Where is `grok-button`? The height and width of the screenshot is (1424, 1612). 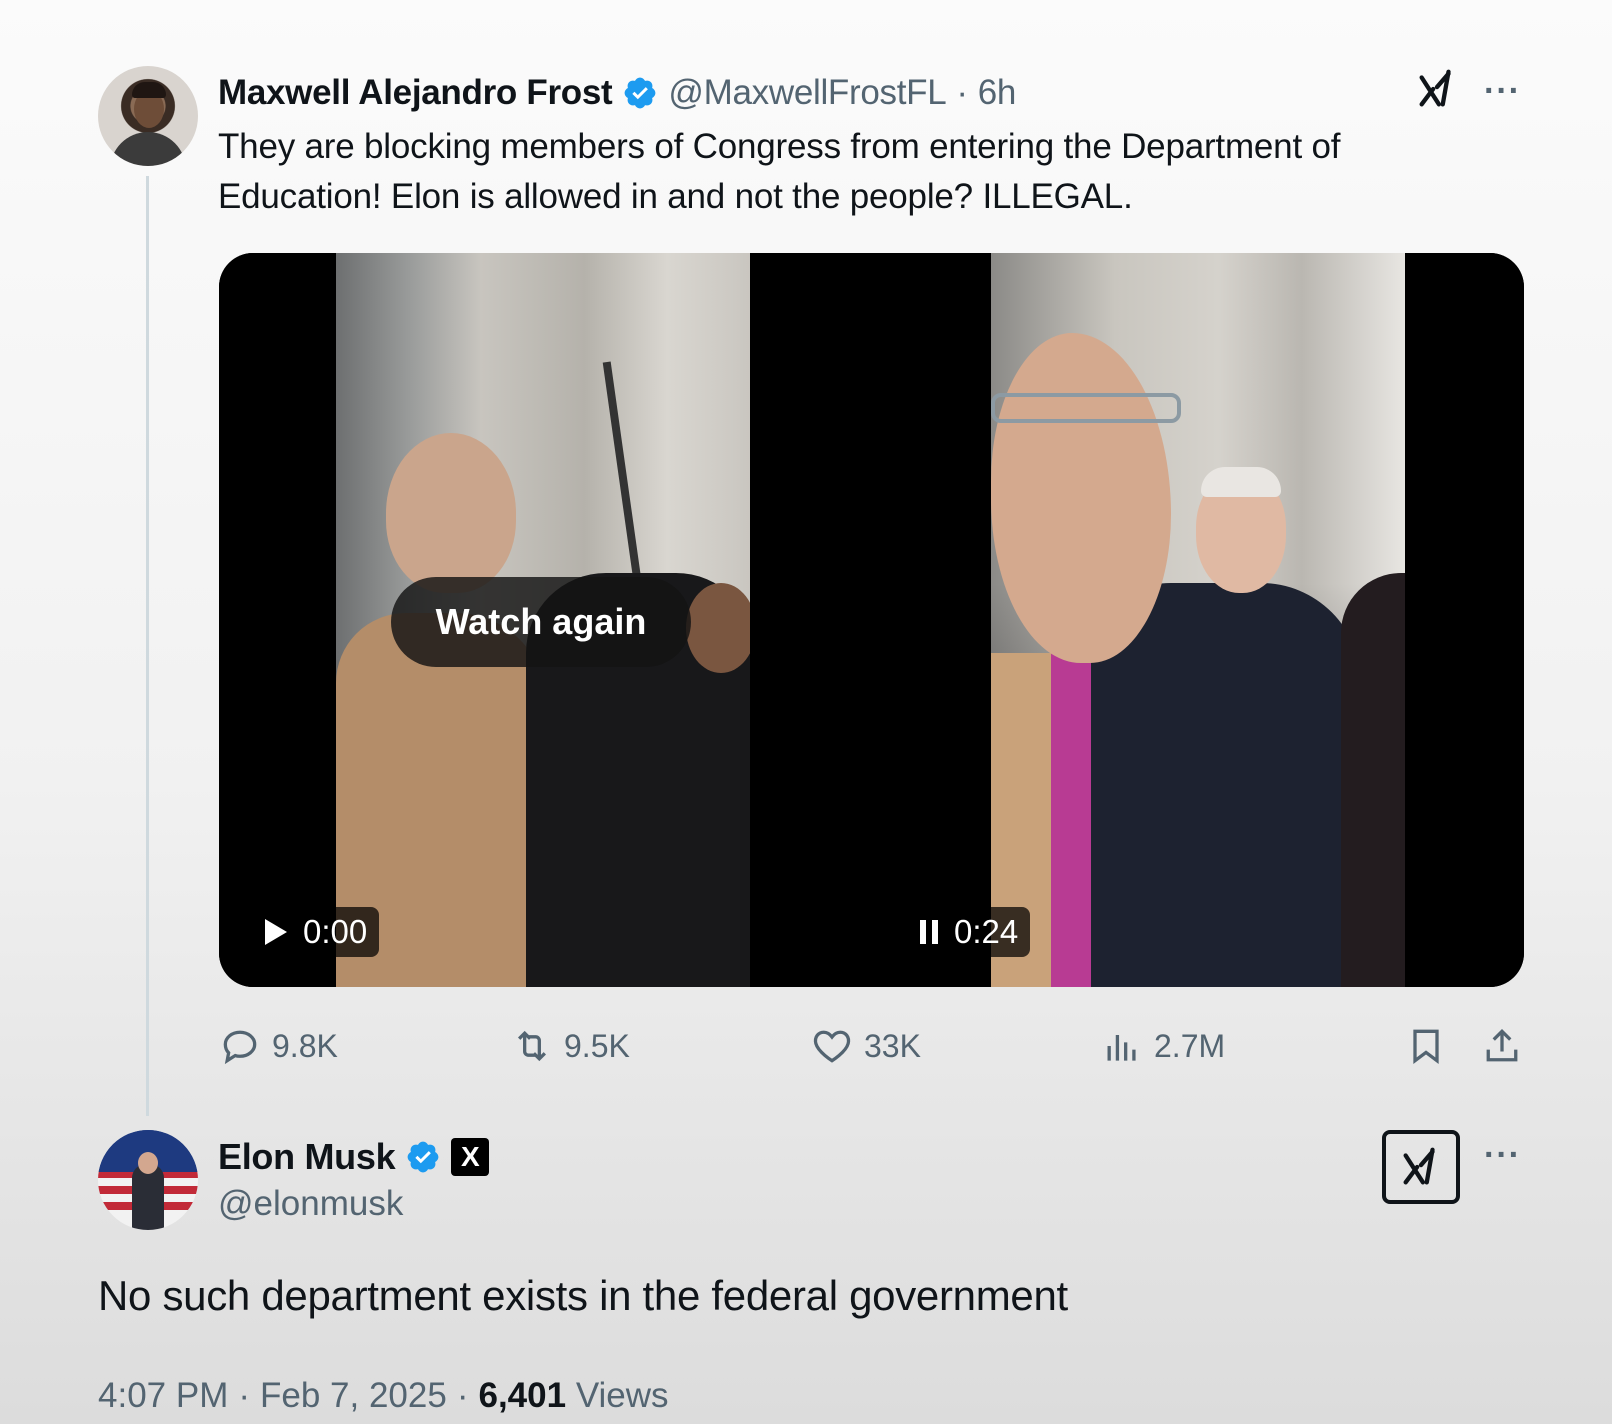 grok-button is located at coordinates (1421, 1167).